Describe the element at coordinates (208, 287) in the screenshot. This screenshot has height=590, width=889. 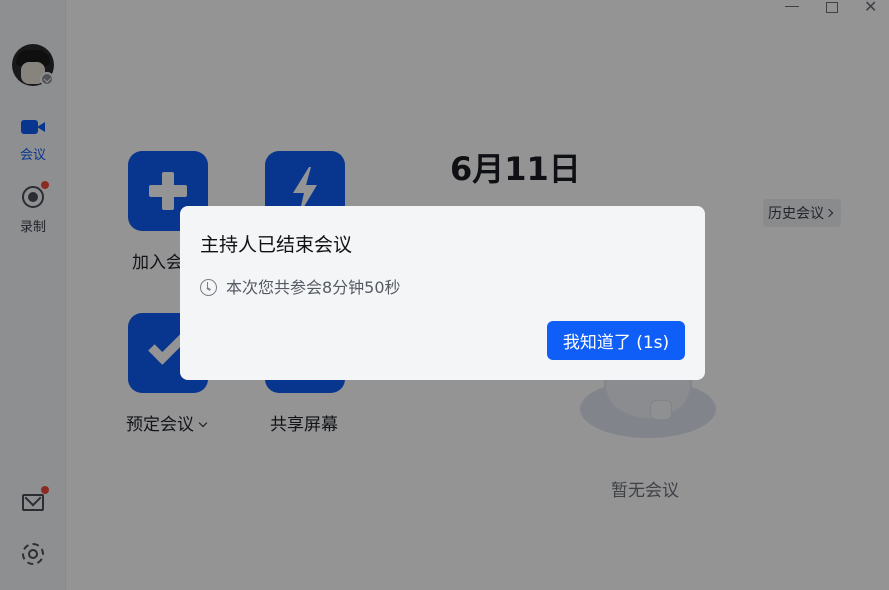
I see `clock-icon` at that location.